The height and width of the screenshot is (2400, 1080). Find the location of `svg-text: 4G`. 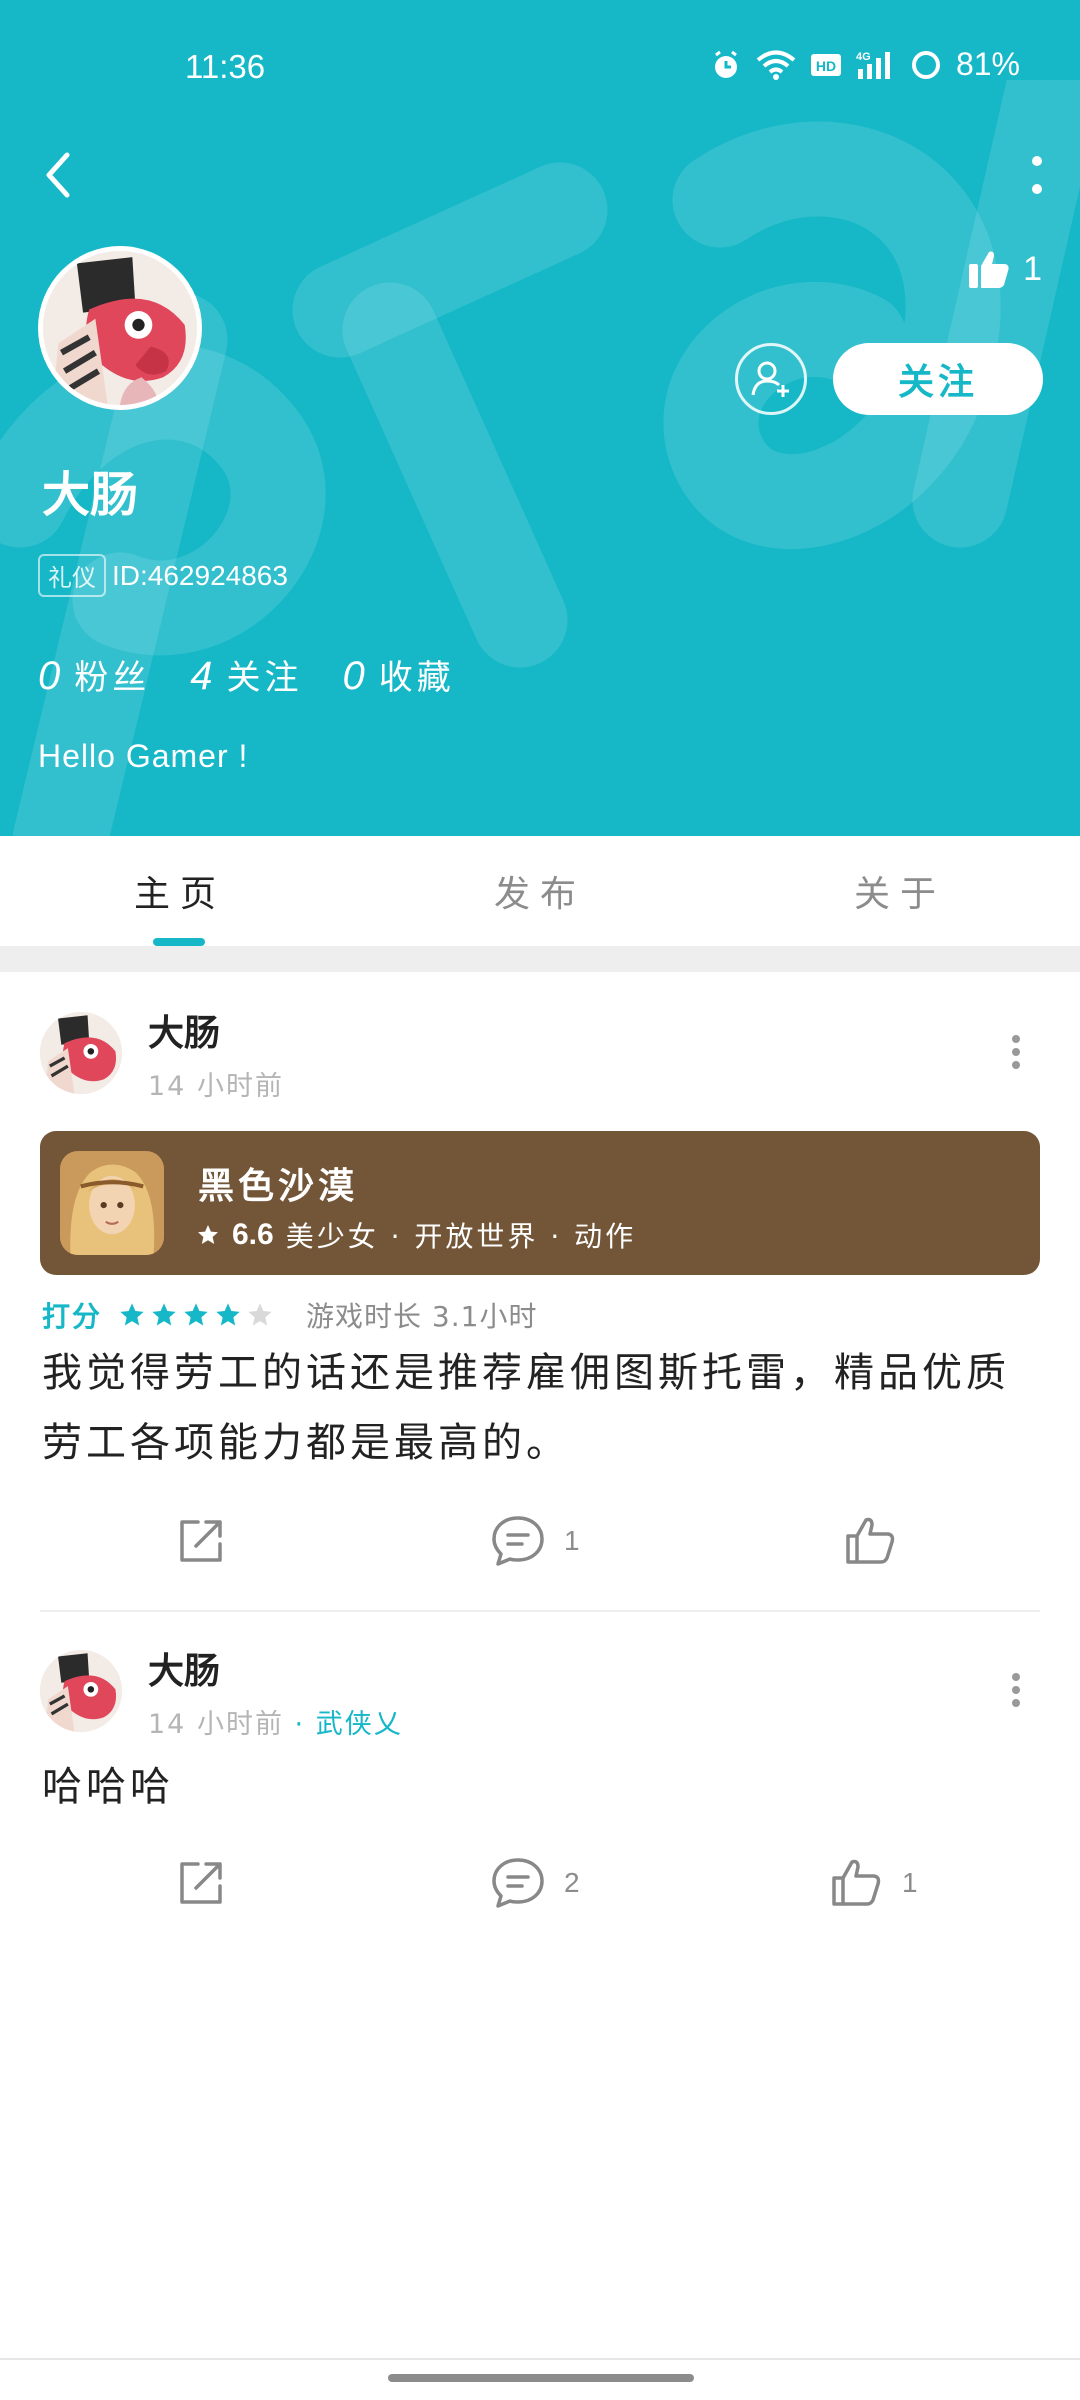

svg-text: 4G is located at coordinates (863, 57).